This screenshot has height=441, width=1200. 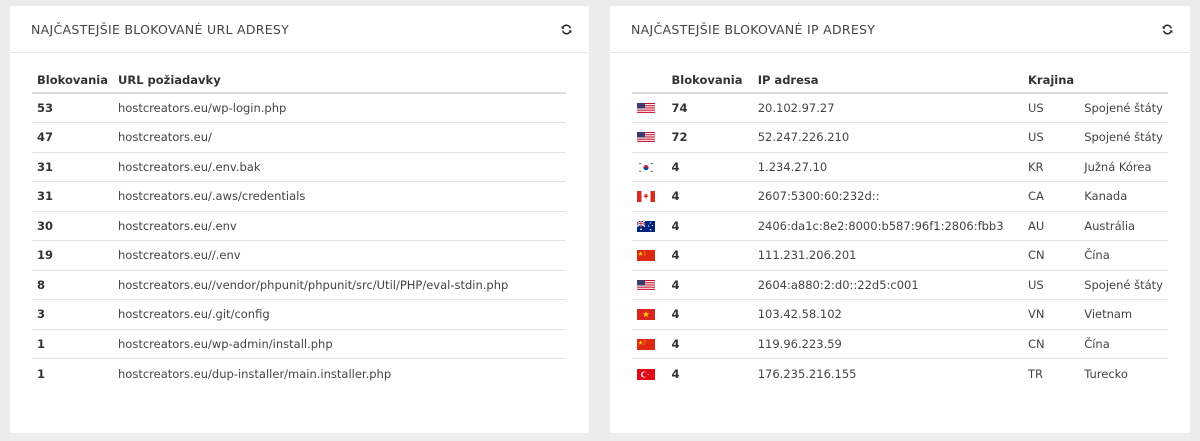 I want to click on table-row: 31 hostcreators.eu/.aws/credentials, so click(x=299, y=196).